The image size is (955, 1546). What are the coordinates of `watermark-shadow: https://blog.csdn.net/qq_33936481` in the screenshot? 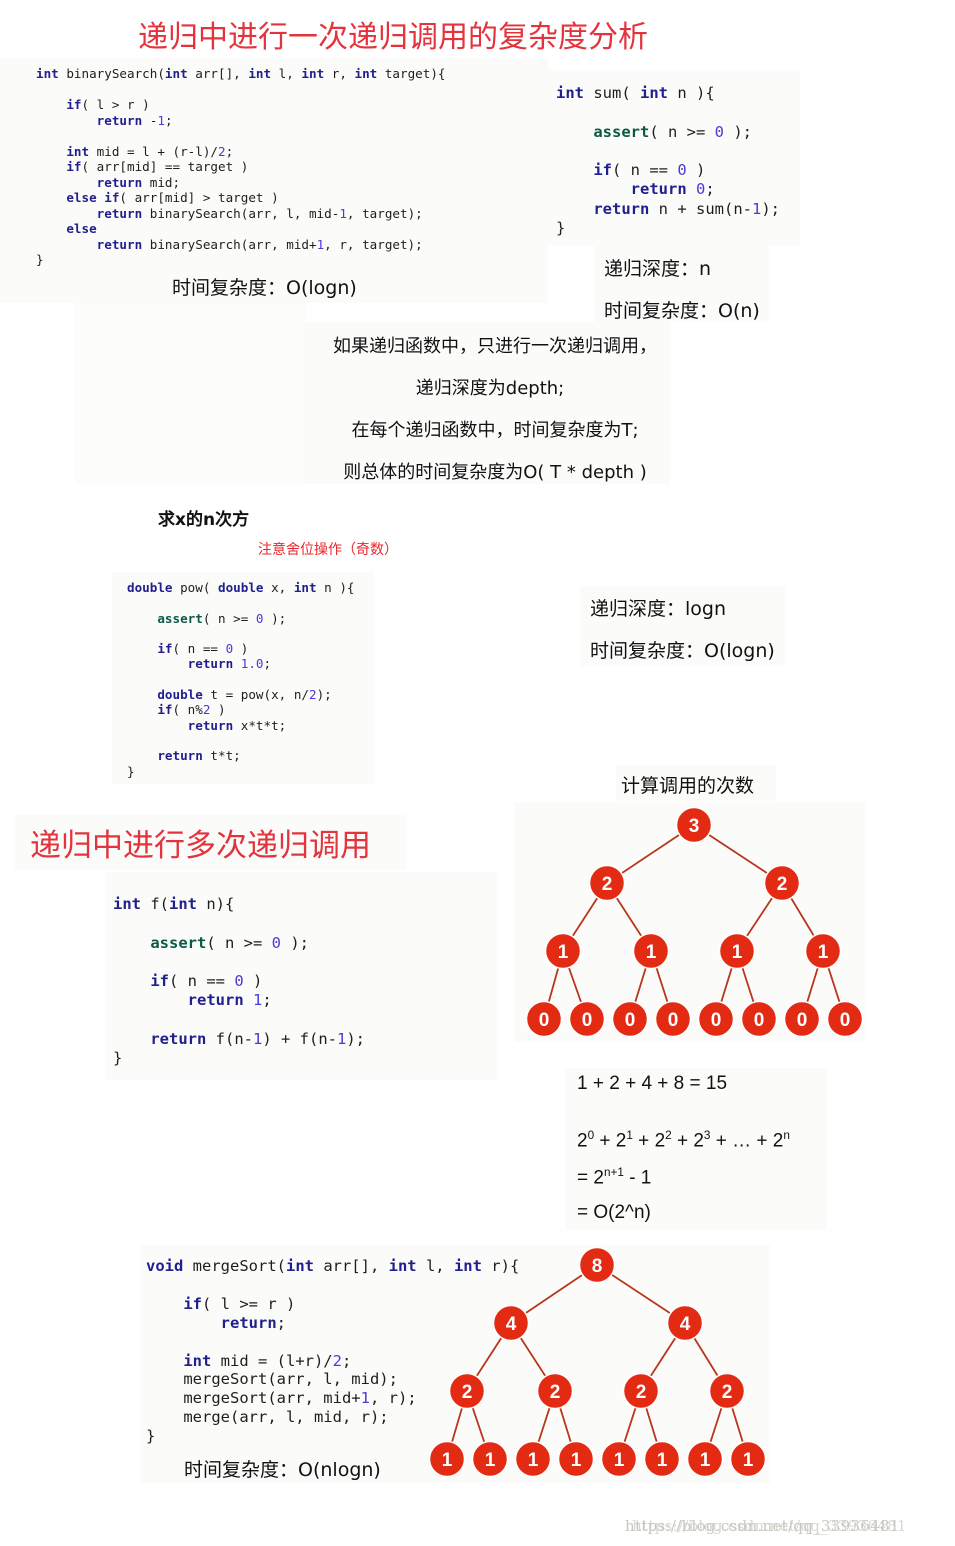 It's located at (769, 1526).